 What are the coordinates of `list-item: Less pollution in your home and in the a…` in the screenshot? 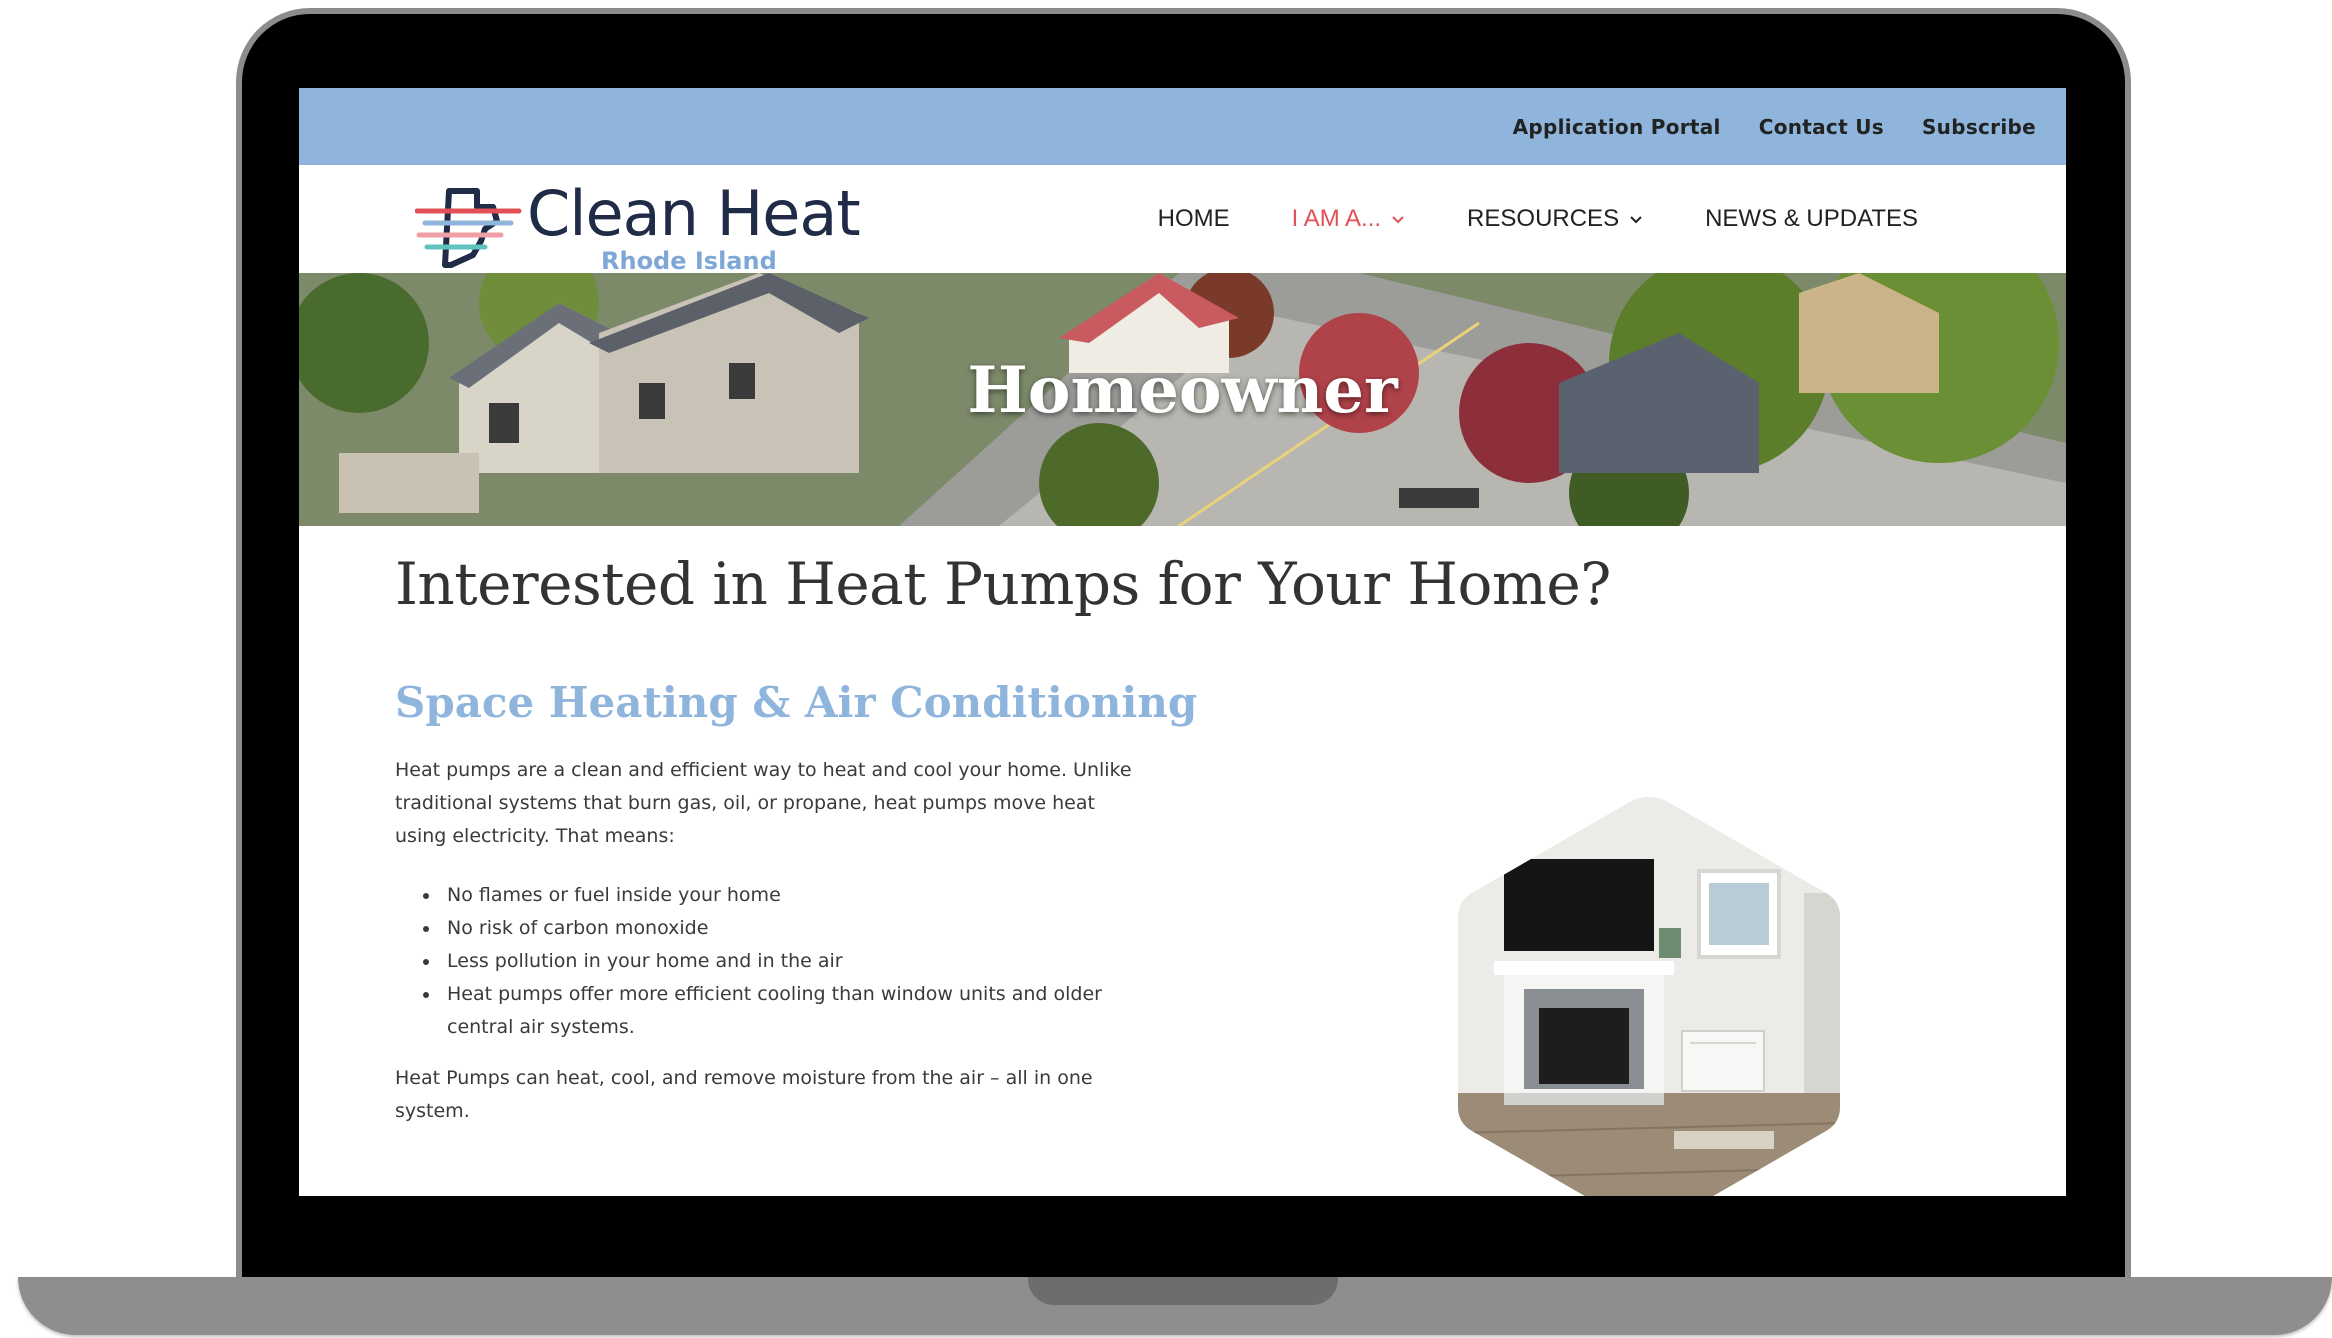 It's located at (779, 961).